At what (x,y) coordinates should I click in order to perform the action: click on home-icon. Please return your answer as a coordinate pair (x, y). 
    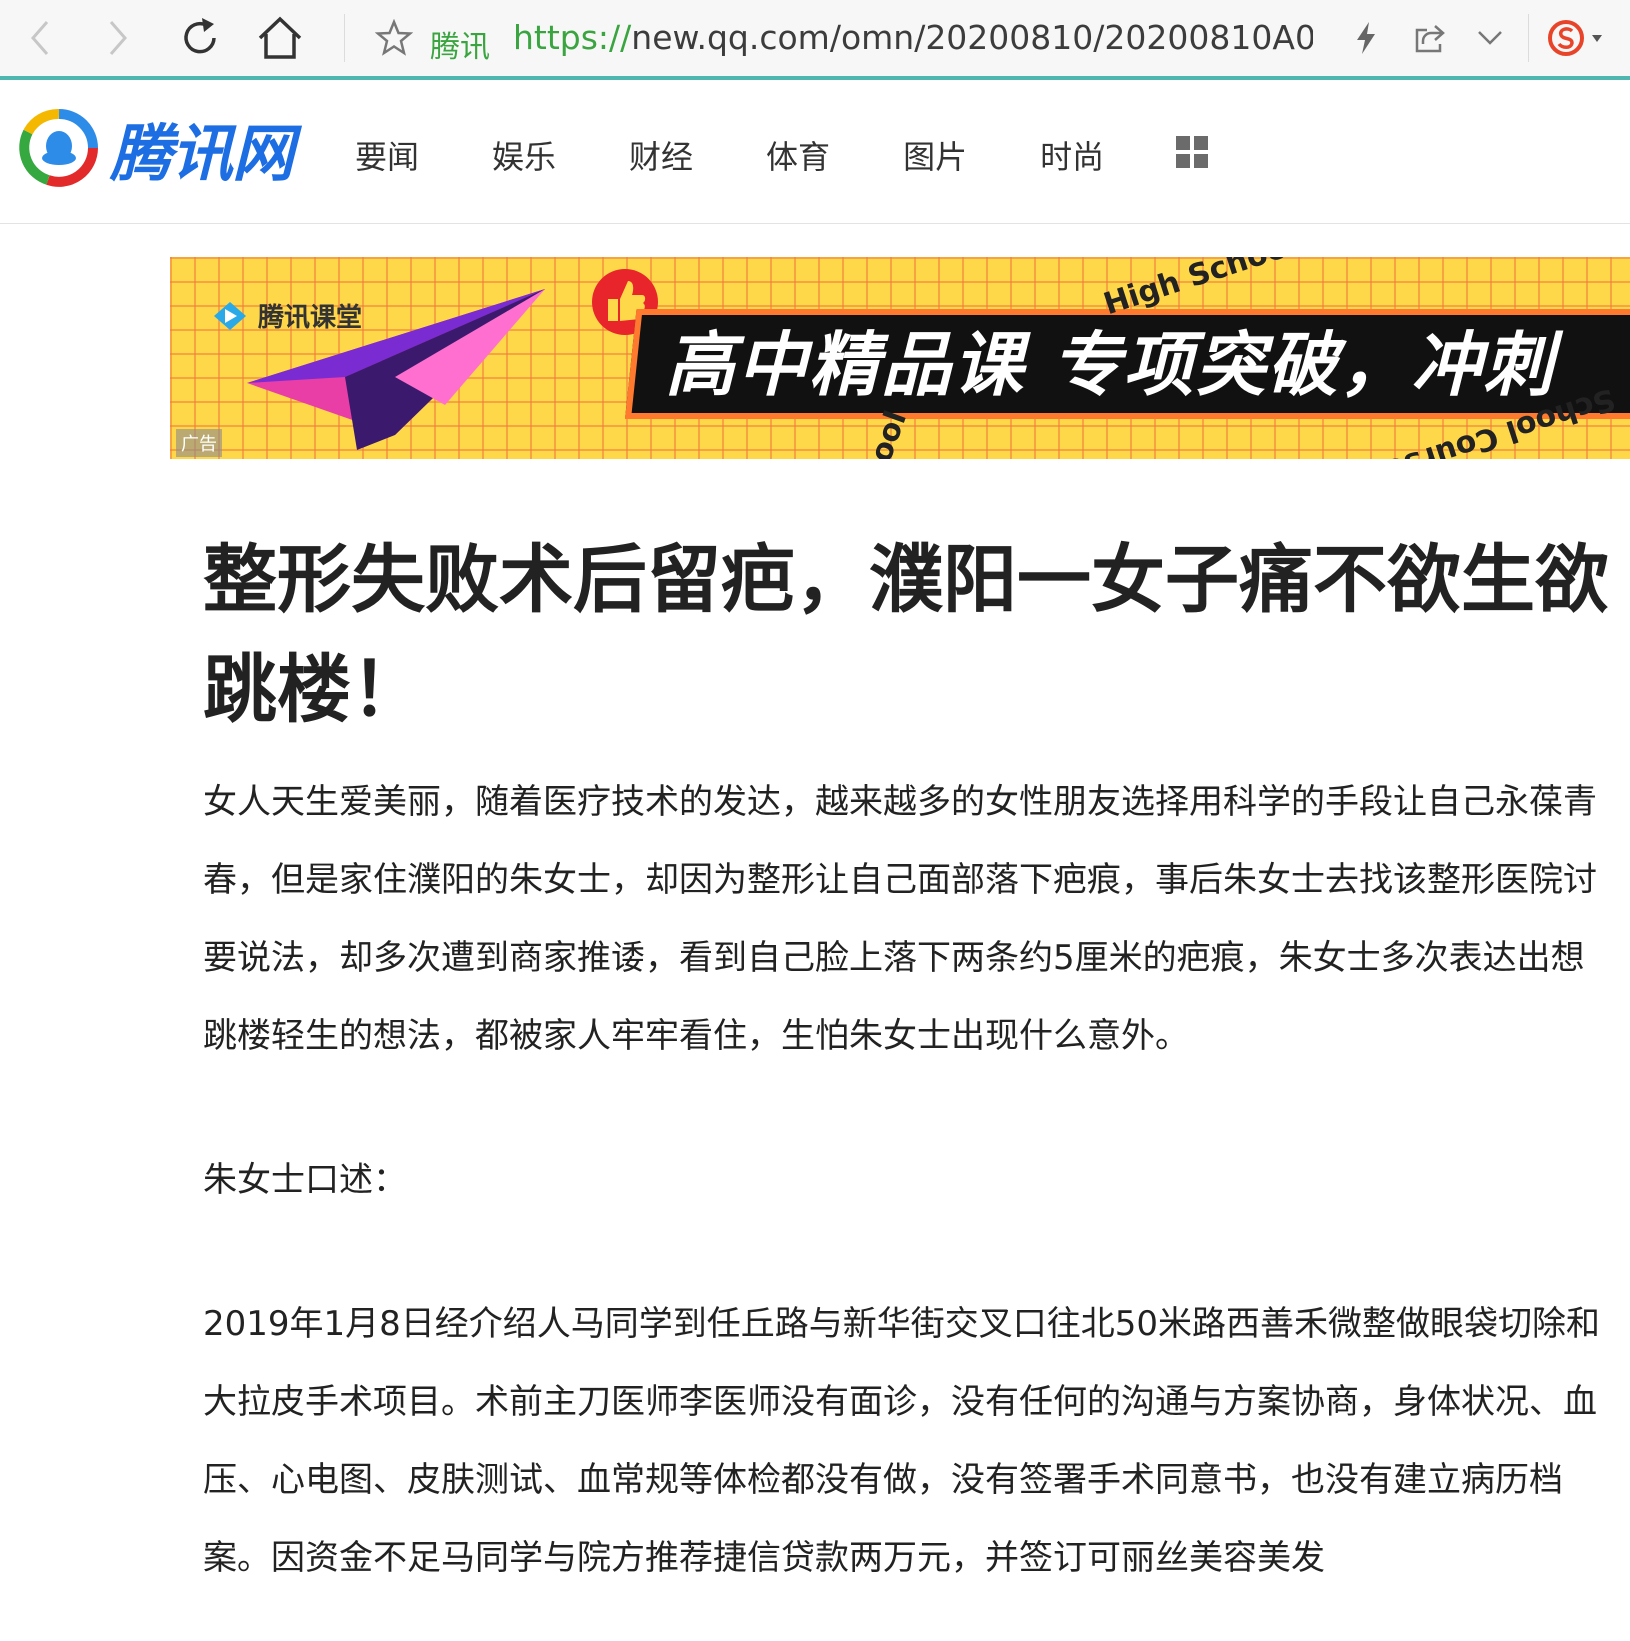
    Looking at the image, I should click on (280, 37).